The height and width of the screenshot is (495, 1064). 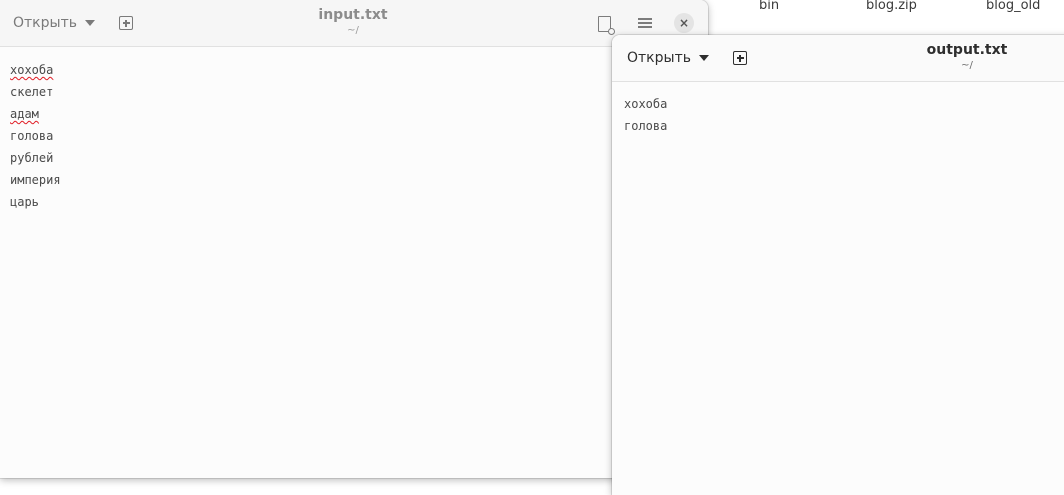 I want to click on header-bar: Открыть input.txt ~/ ×, so click(x=354, y=23).